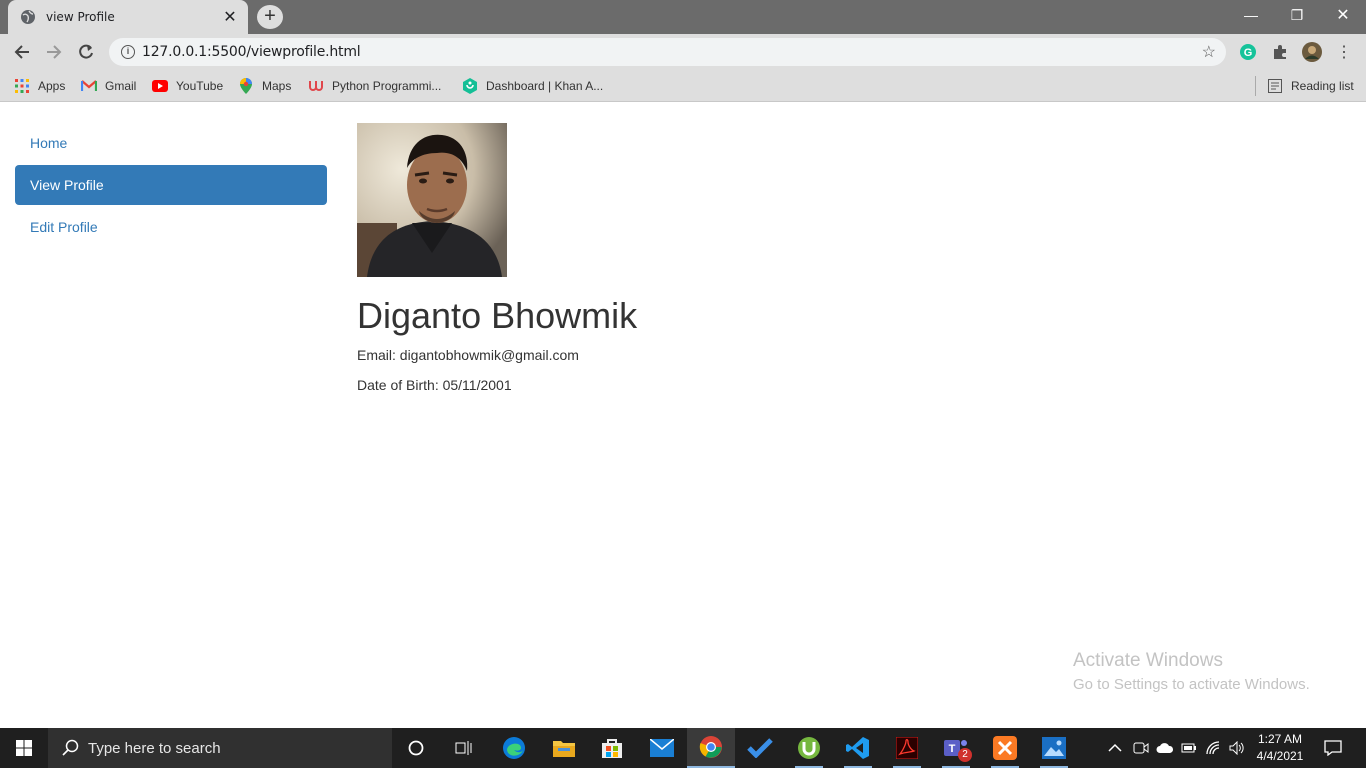  I want to click on close-window-button: ✕, so click(1343, 15).